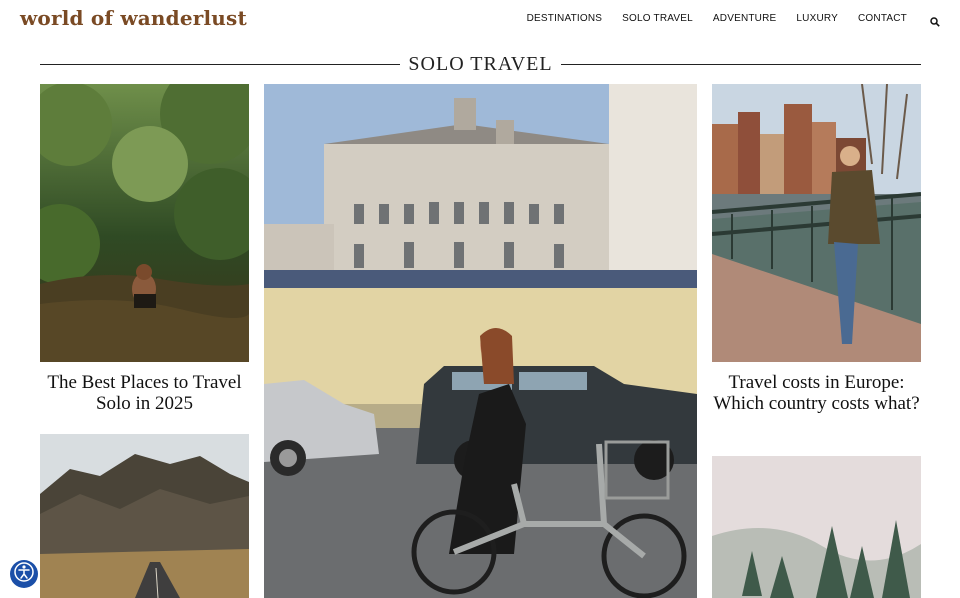  What do you see at coordinates (220, 64) in the screenshot?
I see `heading-rule-left` at bounding box center [220, 64].